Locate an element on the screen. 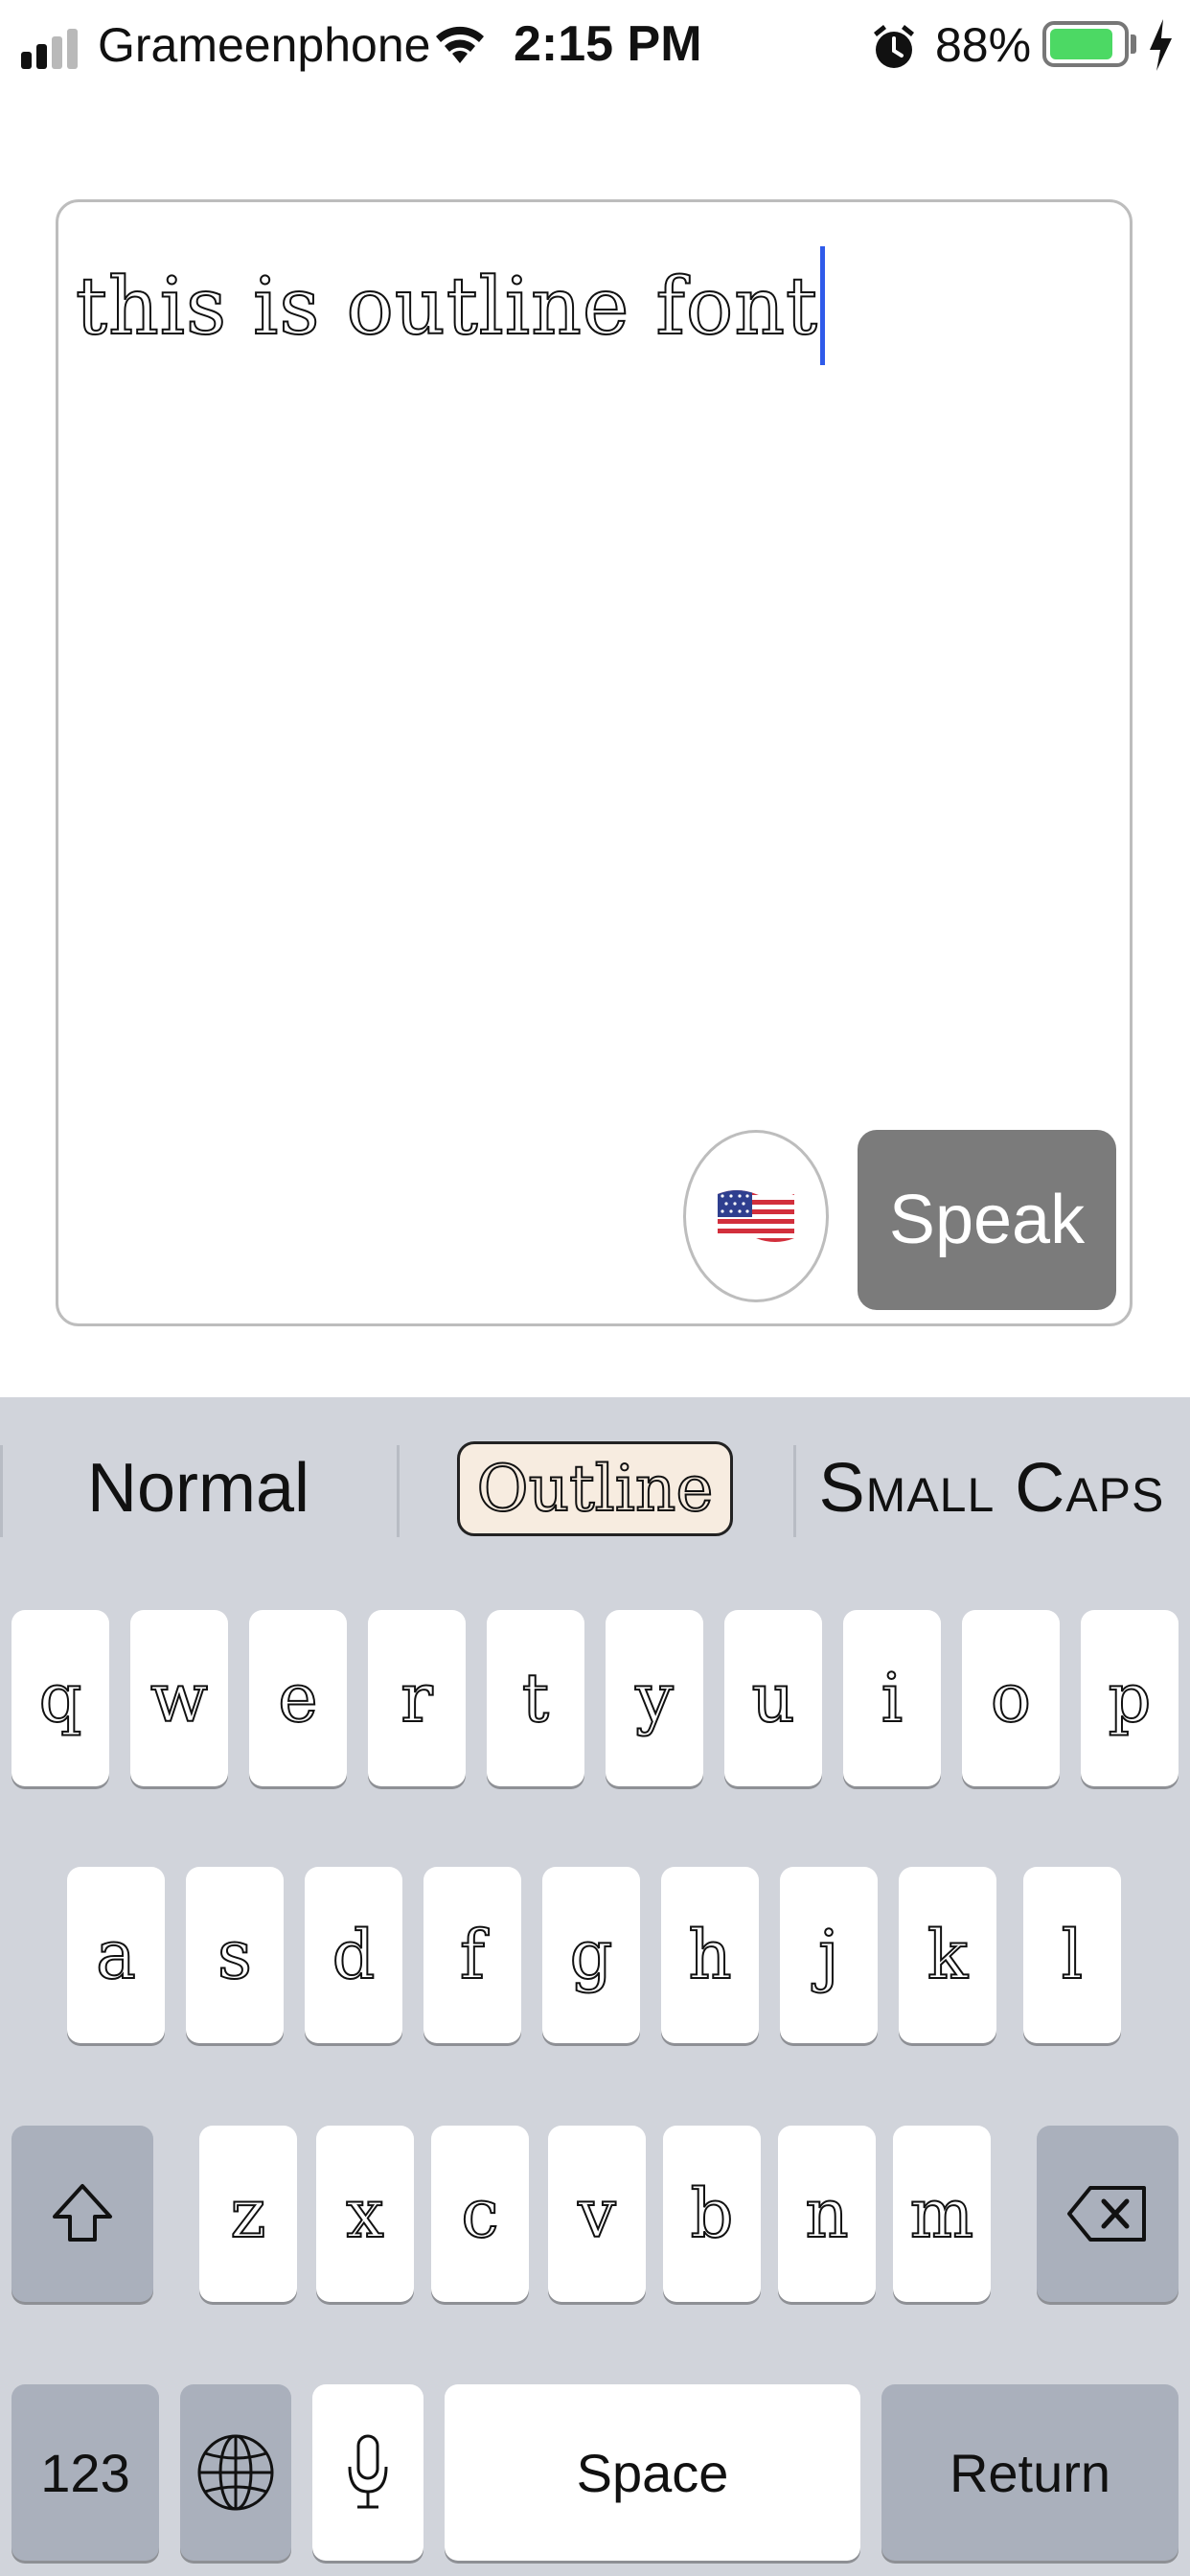 The height and width of the screenshot is (2576, 1190). key-p: p is located at coordinates (1130, 1698).